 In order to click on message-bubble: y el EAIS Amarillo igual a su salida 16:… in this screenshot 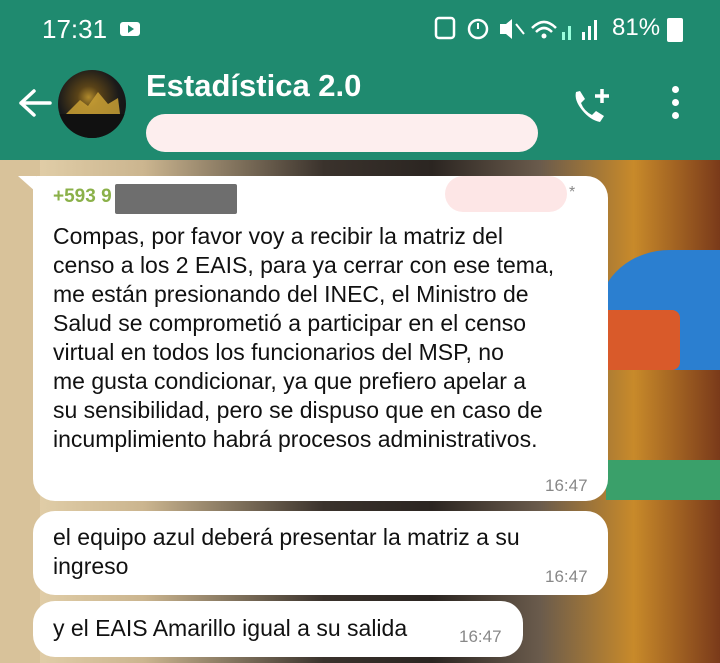, I will do `click(278, 629)`.